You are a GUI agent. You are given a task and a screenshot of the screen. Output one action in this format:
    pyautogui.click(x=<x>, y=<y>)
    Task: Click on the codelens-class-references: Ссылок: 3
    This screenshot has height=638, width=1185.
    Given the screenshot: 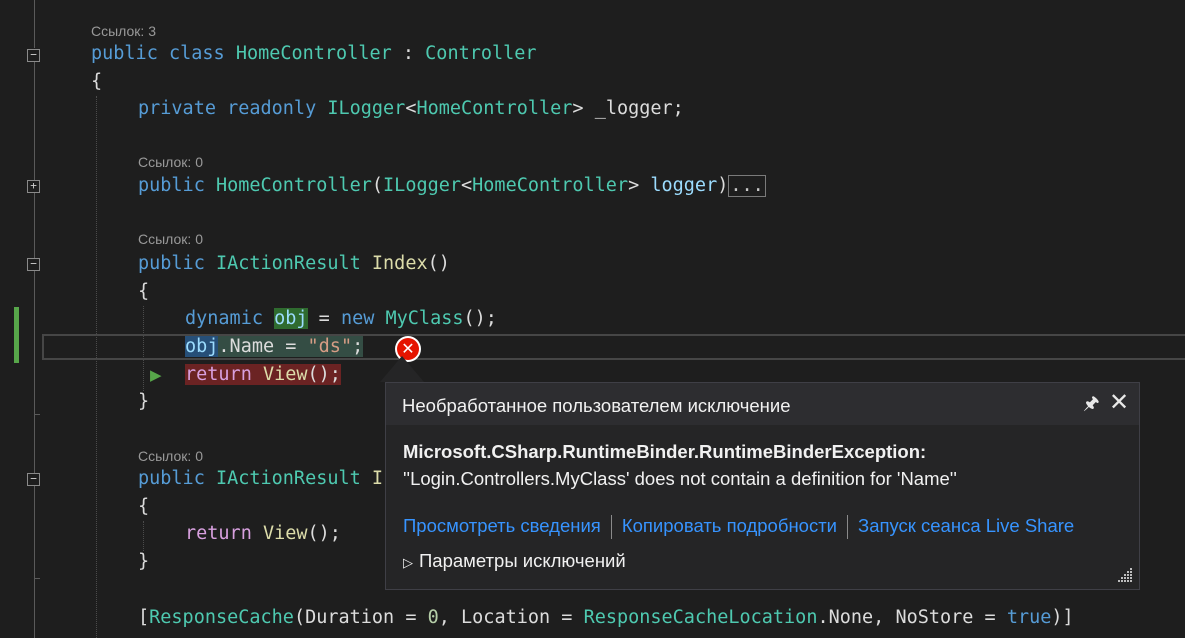 What is the action you would take?
    pyautogui.click(x=123, y=31)
    